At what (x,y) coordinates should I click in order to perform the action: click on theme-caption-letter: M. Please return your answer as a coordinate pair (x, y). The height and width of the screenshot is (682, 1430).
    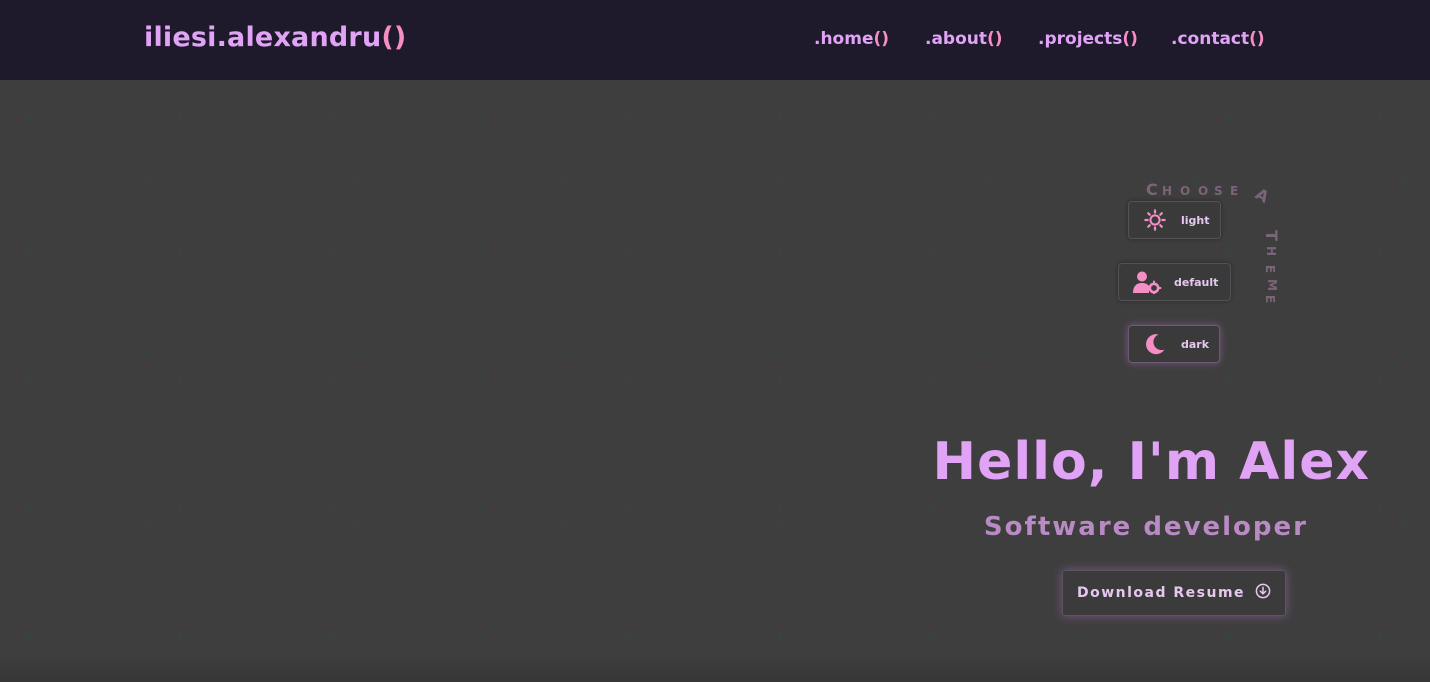
    Looking at the image, I should click on (1271, 285).